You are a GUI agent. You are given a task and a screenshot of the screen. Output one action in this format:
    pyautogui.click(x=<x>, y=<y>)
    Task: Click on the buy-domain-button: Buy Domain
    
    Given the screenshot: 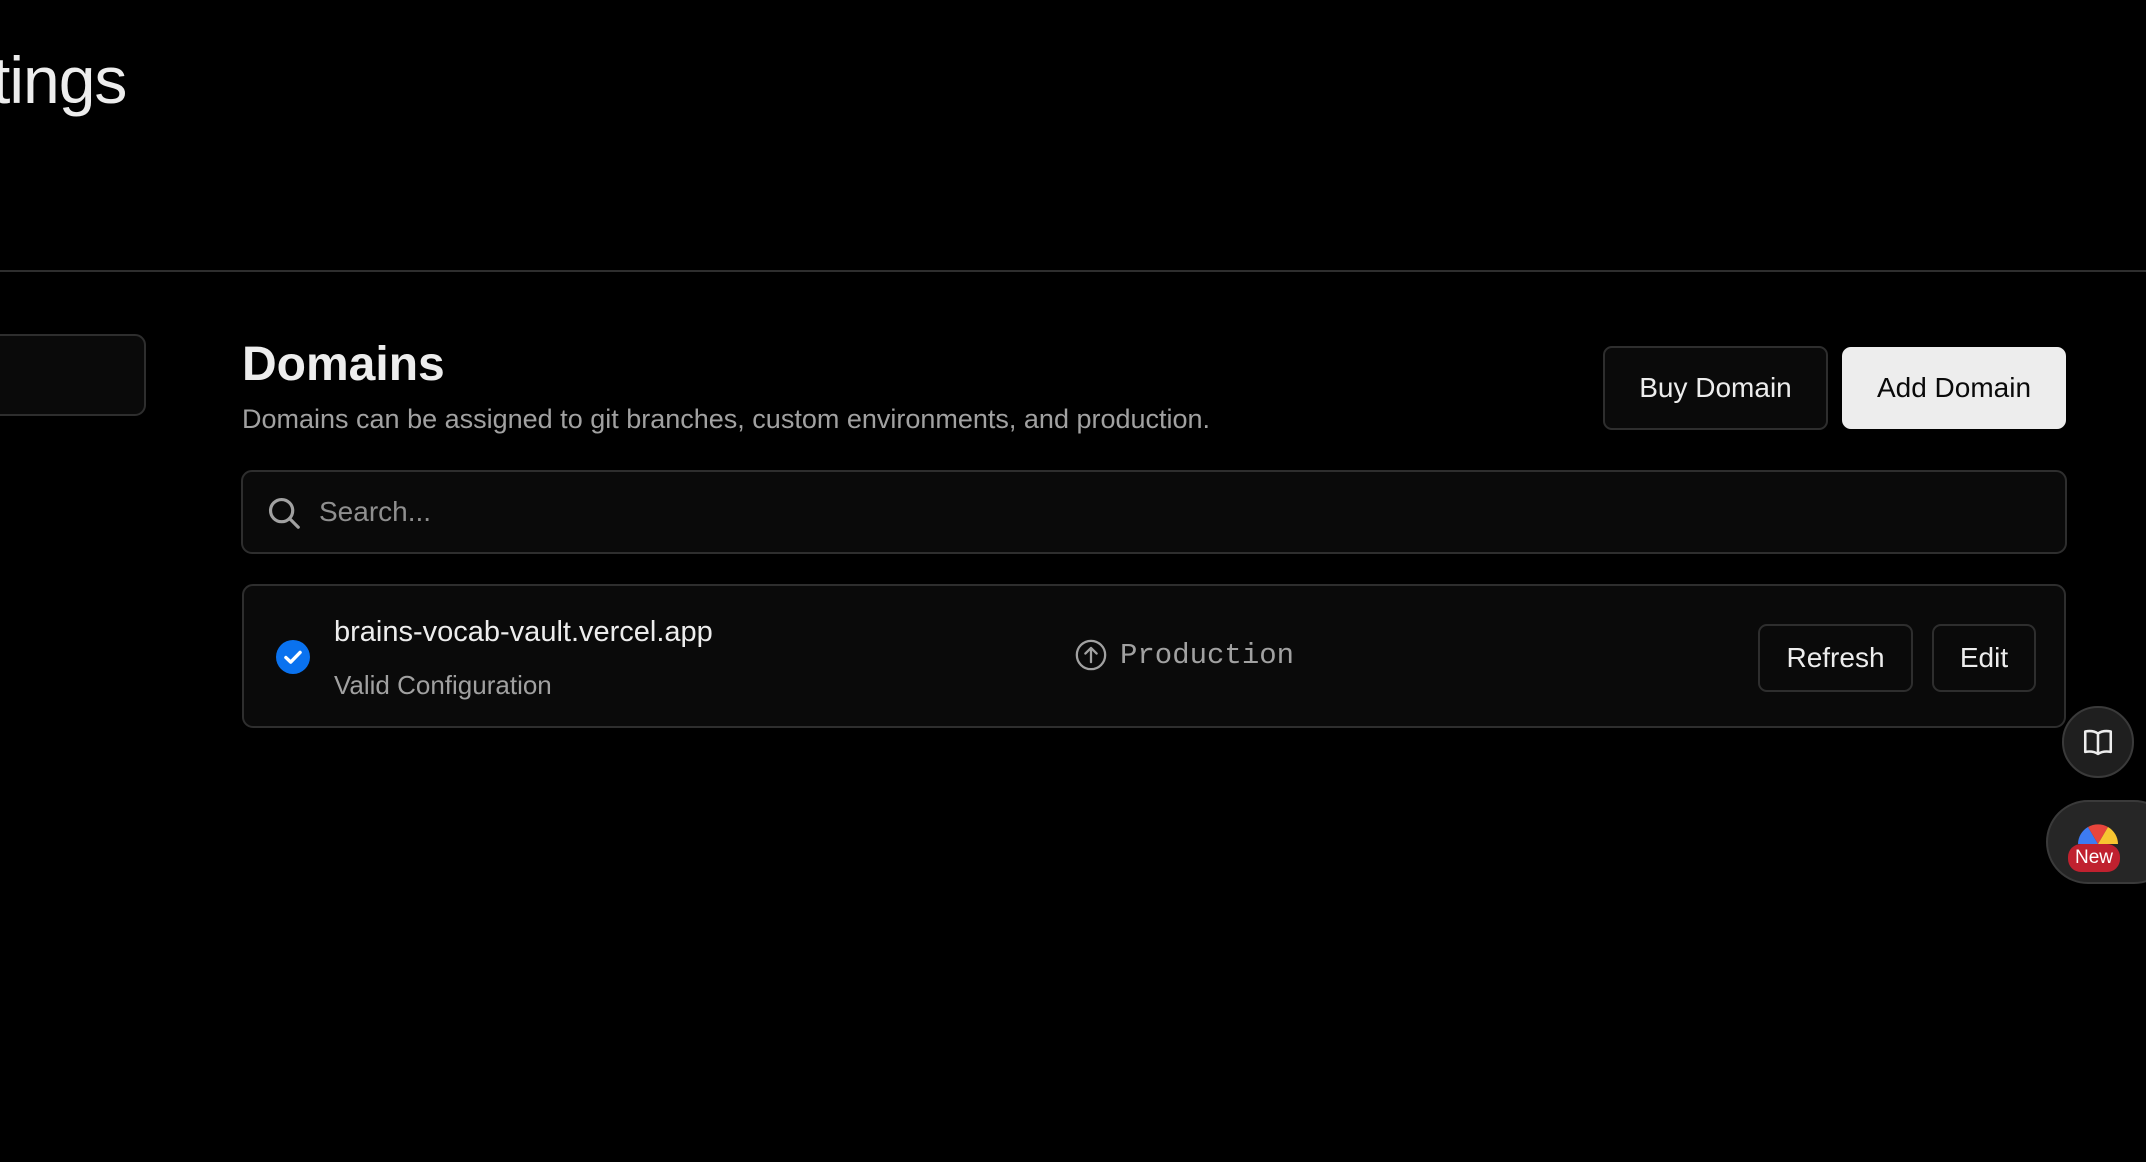 What is the action you would take?
    pyautogui.click(x=1715, y=388)
    